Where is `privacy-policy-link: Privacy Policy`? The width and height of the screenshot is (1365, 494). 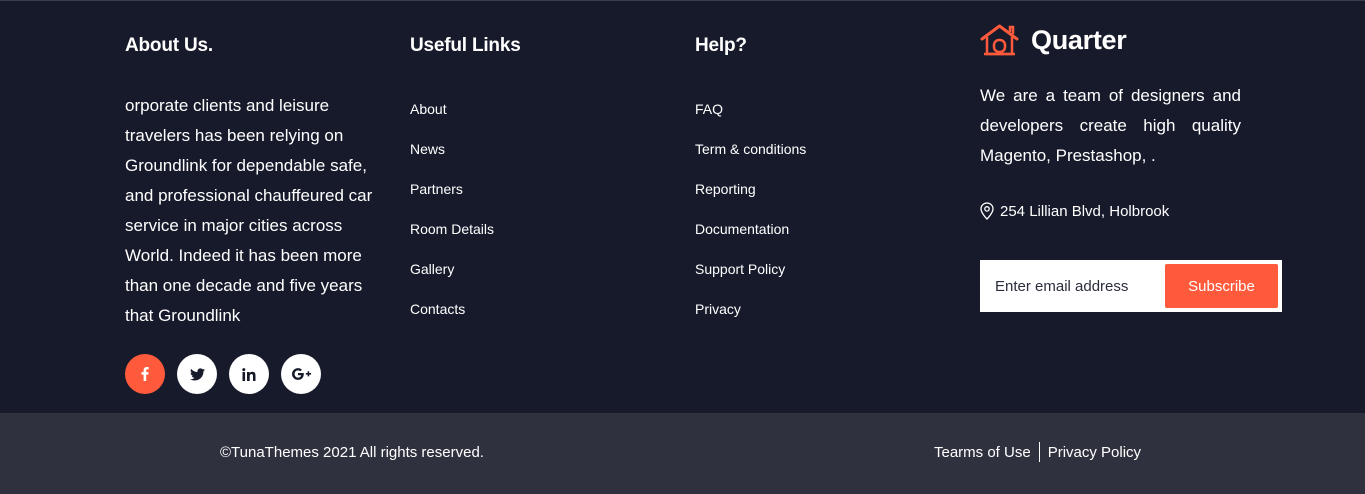 privacy-policy-link: Privacy Policy is located at coordinates (1094, 452).